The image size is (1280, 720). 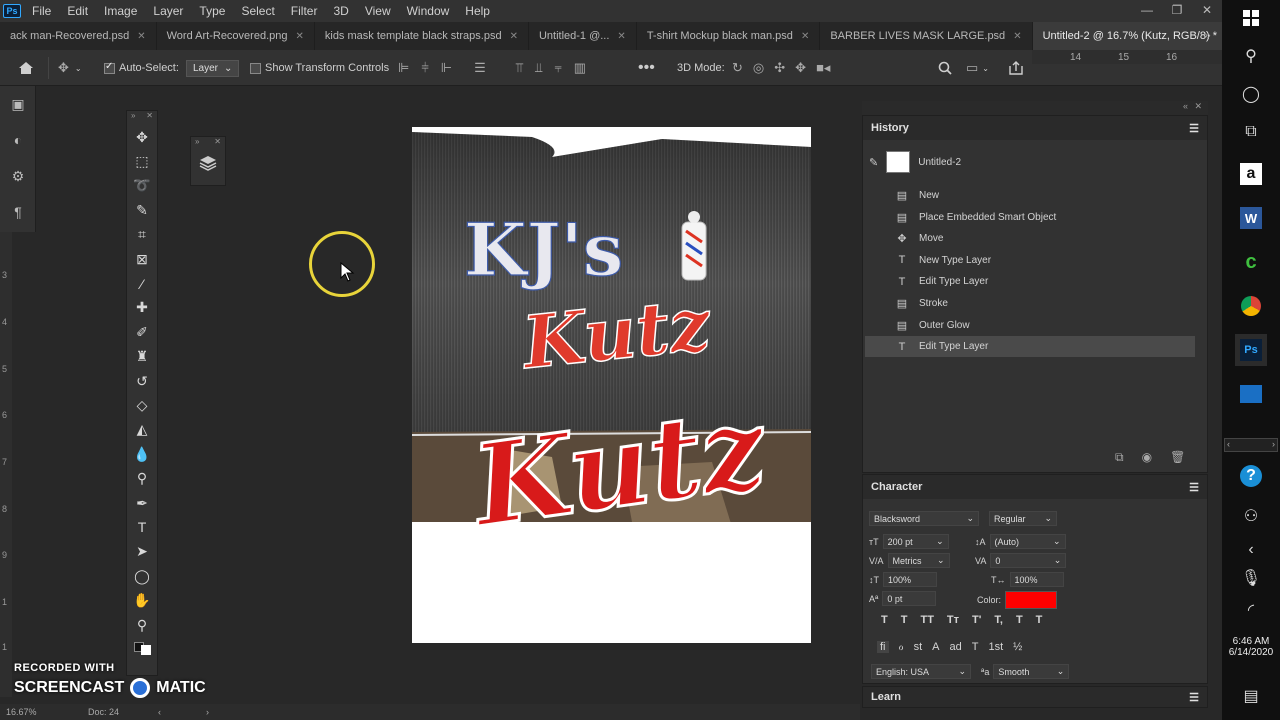 What do you see at coordinates (26, 68) in the screenshot?
I see `home-icon` at bounding box center [26, 68].